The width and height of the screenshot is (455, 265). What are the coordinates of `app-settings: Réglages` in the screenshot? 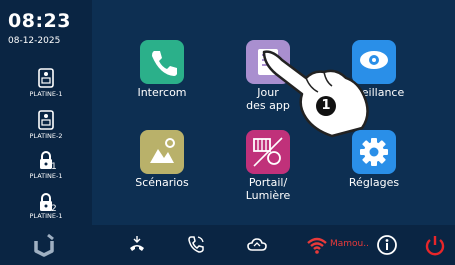 It's located at (374, 159).